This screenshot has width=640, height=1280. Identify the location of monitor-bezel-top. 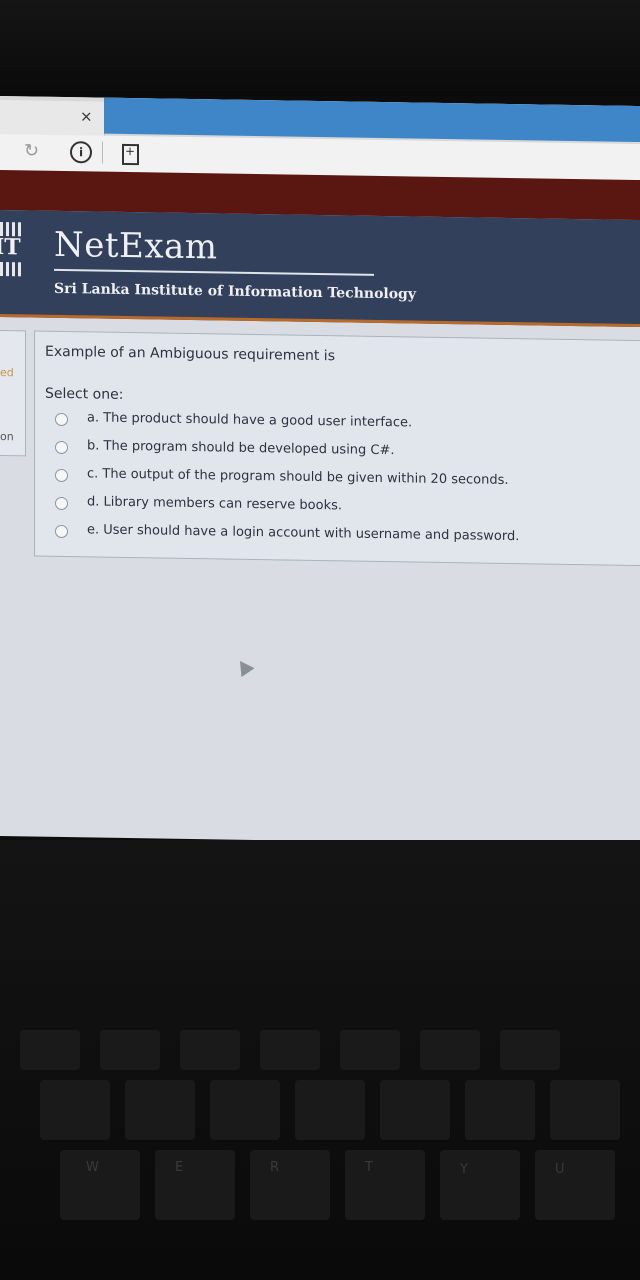
(320, 48).